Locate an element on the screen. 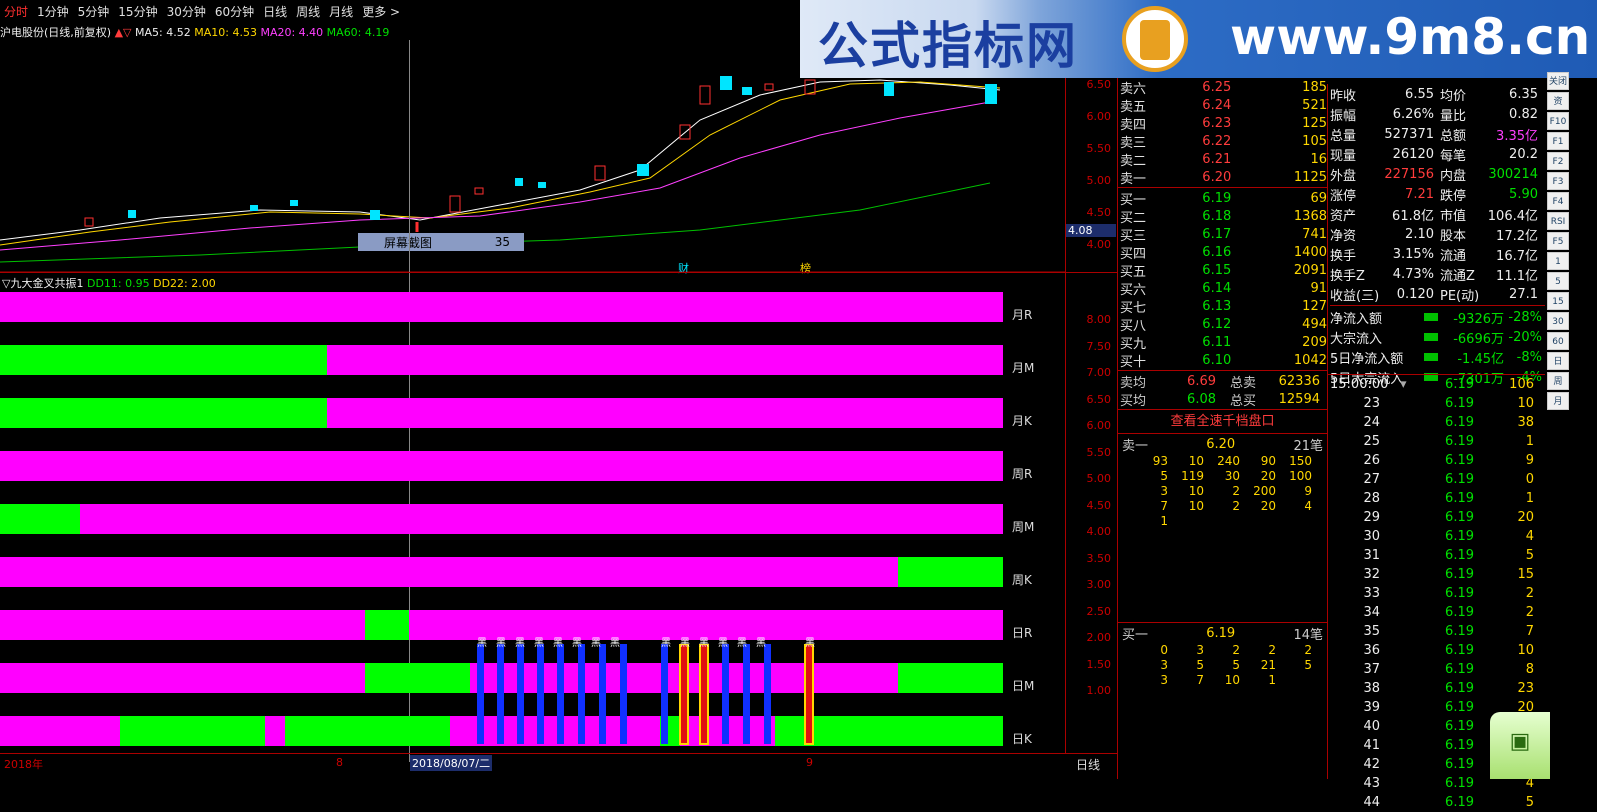 The image size is (1597, 812). corner-widget: ▣ is located at coordinates (1520, 745).